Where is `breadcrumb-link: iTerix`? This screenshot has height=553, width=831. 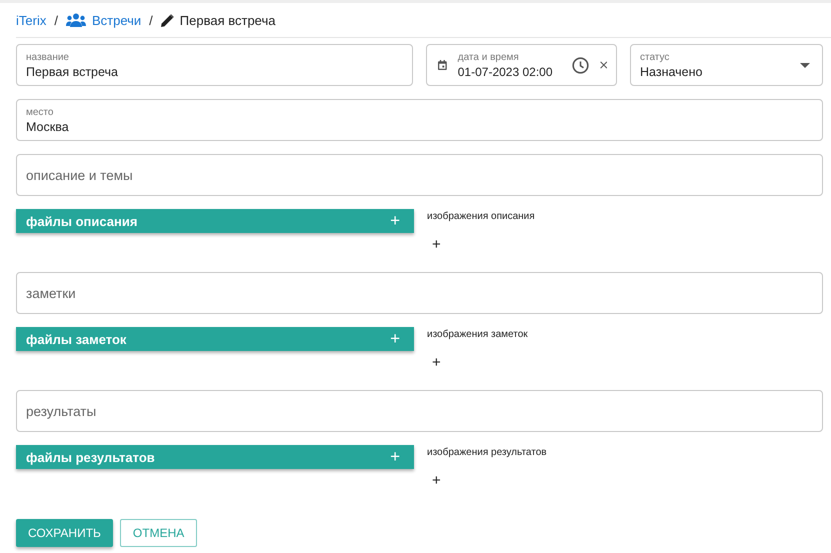
breadcrumb-link: iTerix is located at coordinates (31, 20).